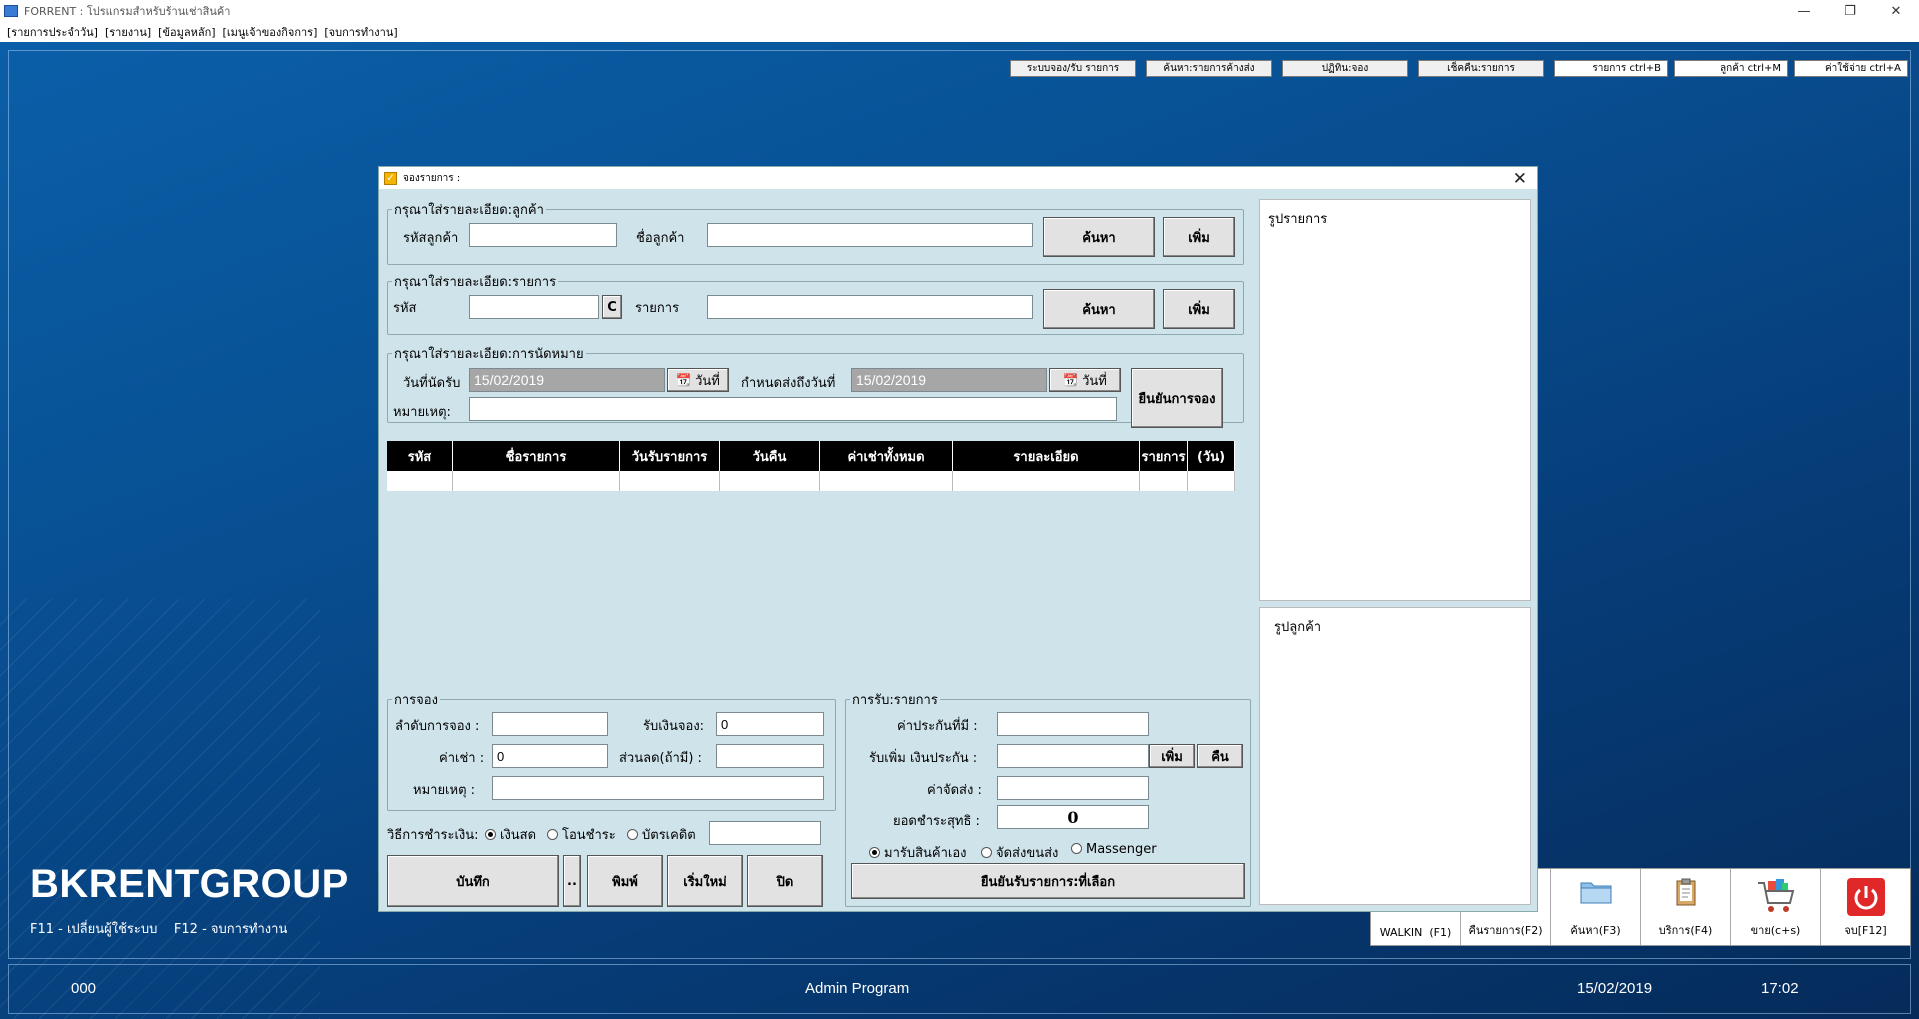 The height and width of the screenshot is (1019, 1919). Describe the element at coordinates (1172, 756) in the screenshot. I see `insurance-add-button: เพิ่ม` at that location.